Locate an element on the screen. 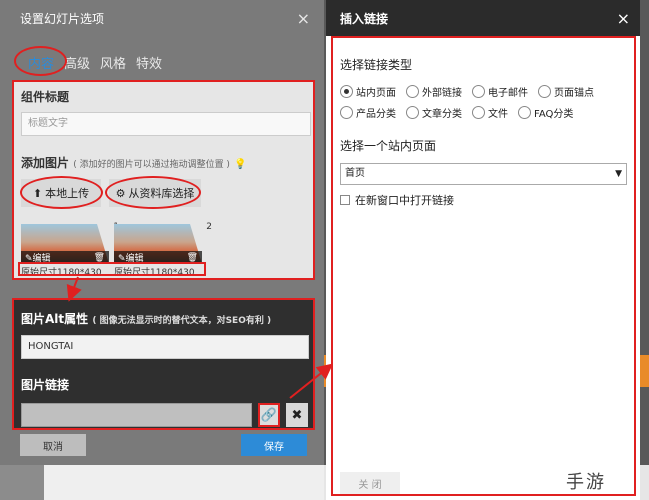 The width and height of the screenshot is (649, 500). radio-product-category: 产品分类 is located at coordinates (368, 112).